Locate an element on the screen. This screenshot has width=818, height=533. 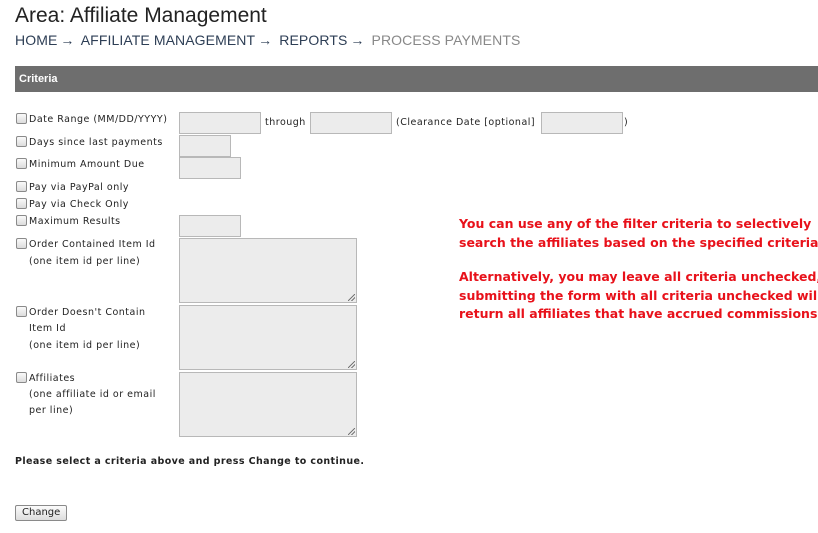
max-results-input is located at coordinates (210, 226).